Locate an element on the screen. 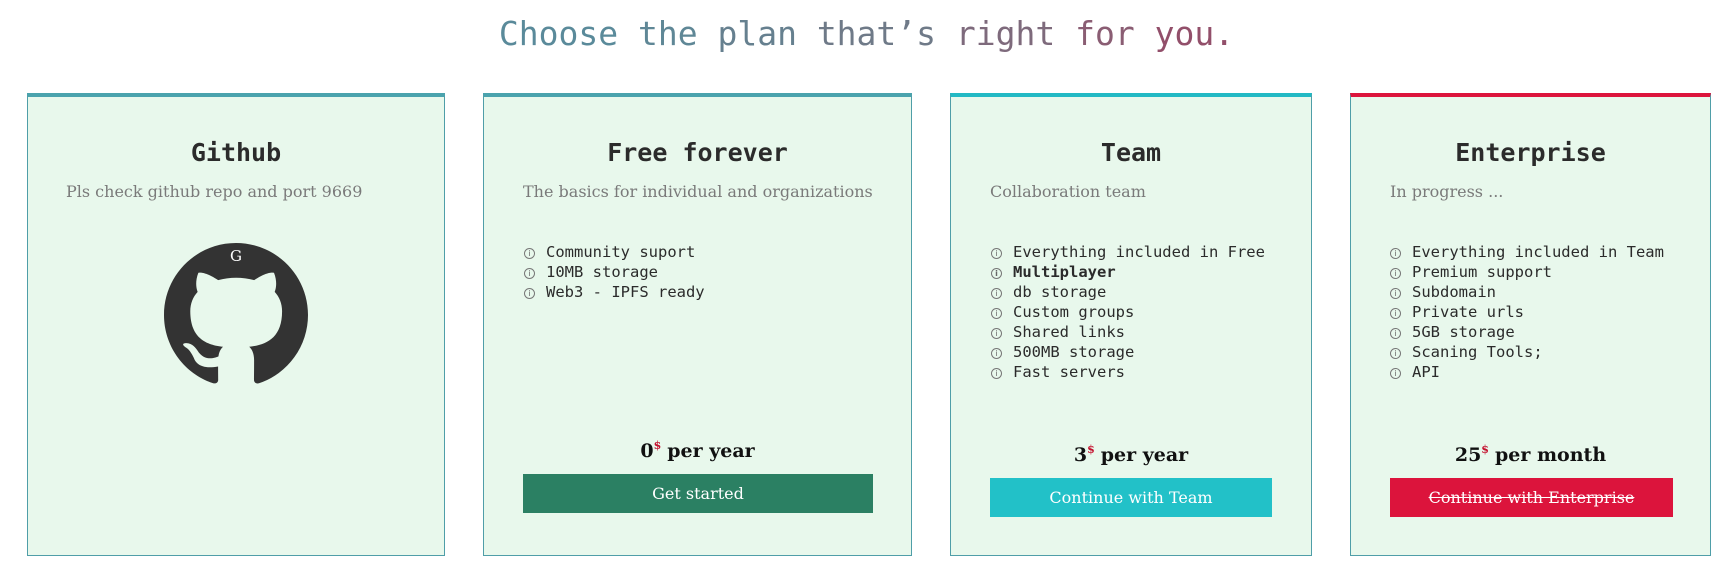 This screenshot has height=569, width=1733. feature-label: Scaning Tools; is located at coordinates (1477, 352).